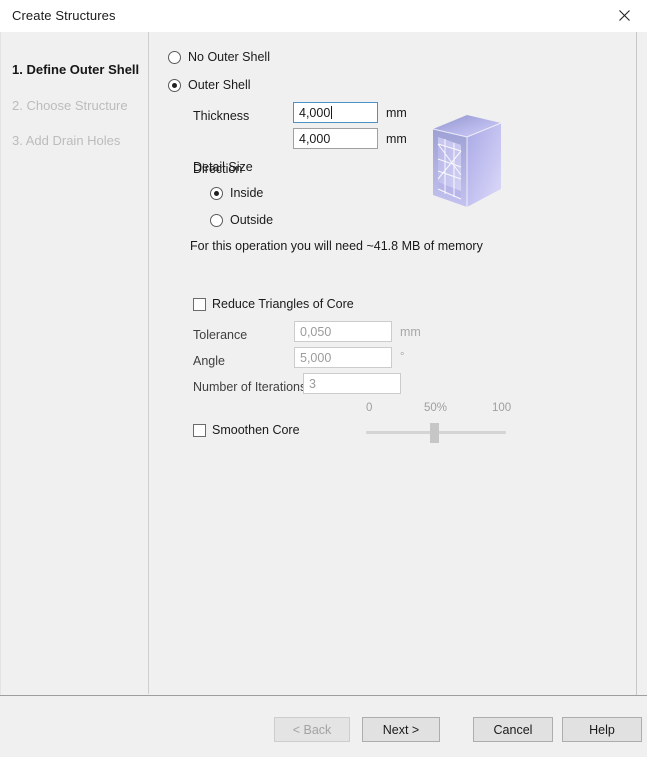 This screenshot has height=757, width=647. What do you see at coordinates (332, 112) in the screenshot?
I see `text-caret` at bounding box center [332, 112].